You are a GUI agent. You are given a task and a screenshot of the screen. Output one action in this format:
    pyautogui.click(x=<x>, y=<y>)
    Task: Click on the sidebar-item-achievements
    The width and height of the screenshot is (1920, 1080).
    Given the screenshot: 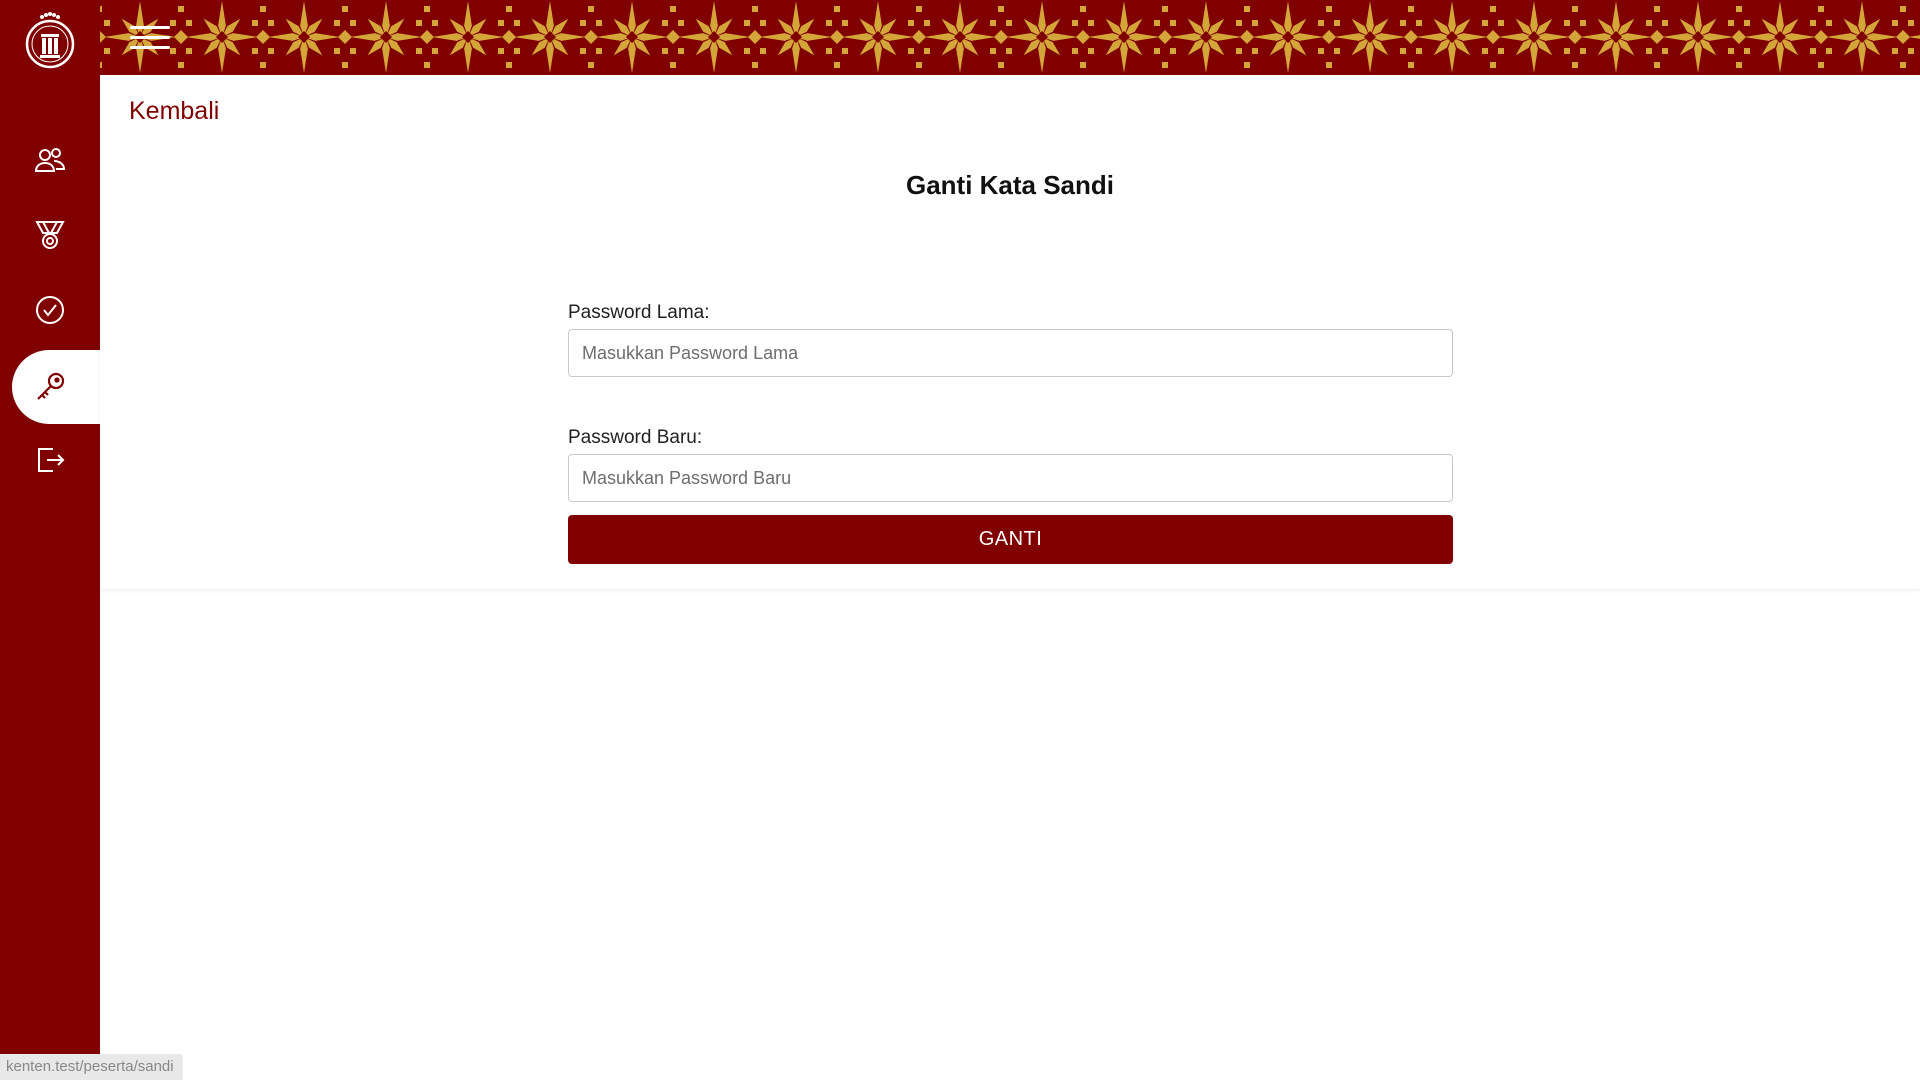 What is the action you would take?
    pyautogui.click(x=56, y=235)
    